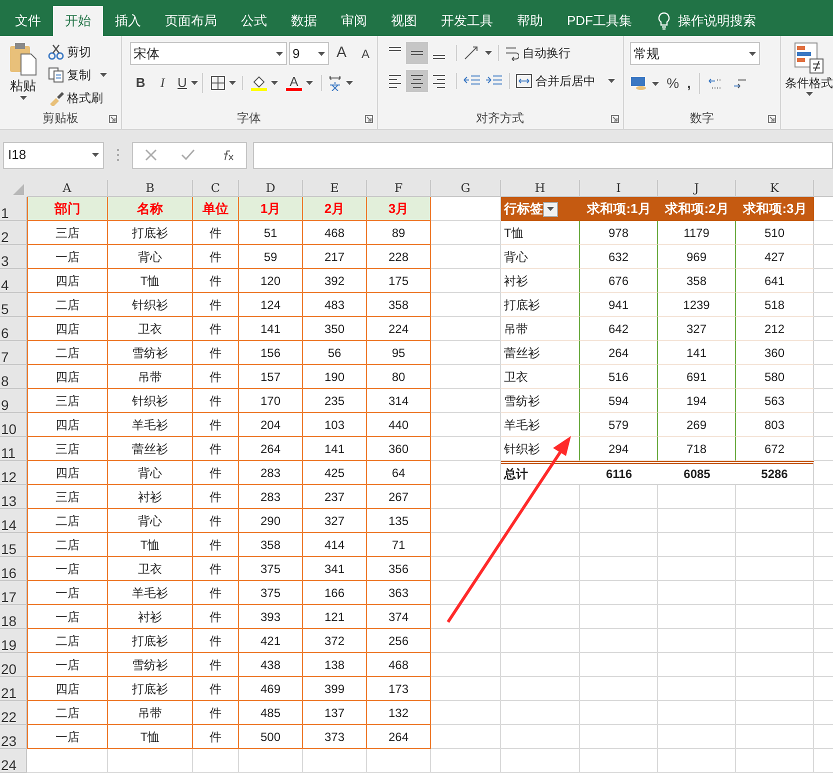 This screenshot has width=833, height=773. What do you see at coordinates (543, 155) in the screenshot?
I see `formula-field` at bounding box center [543, 155].